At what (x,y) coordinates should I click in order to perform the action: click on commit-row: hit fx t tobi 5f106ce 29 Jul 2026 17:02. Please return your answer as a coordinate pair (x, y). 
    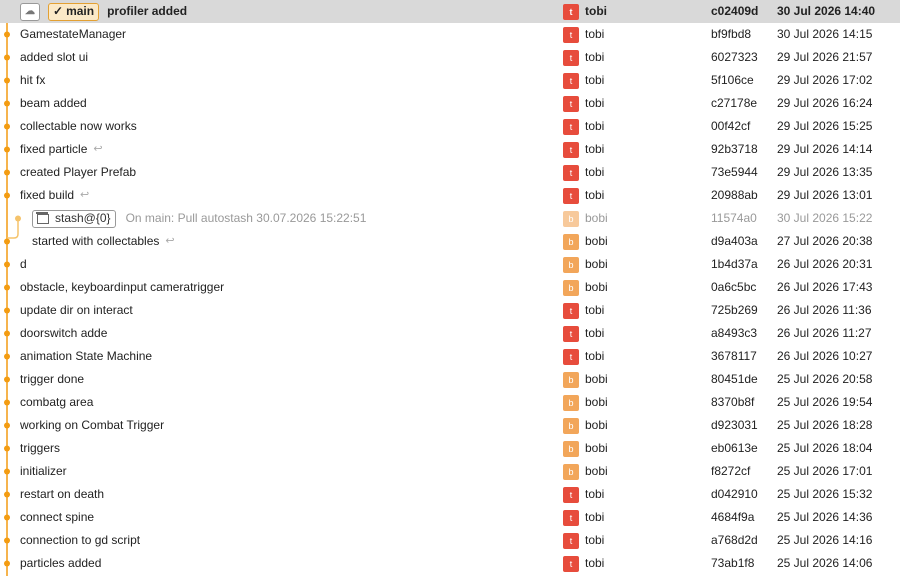
    Looking at the image, I should click on (450, 80).